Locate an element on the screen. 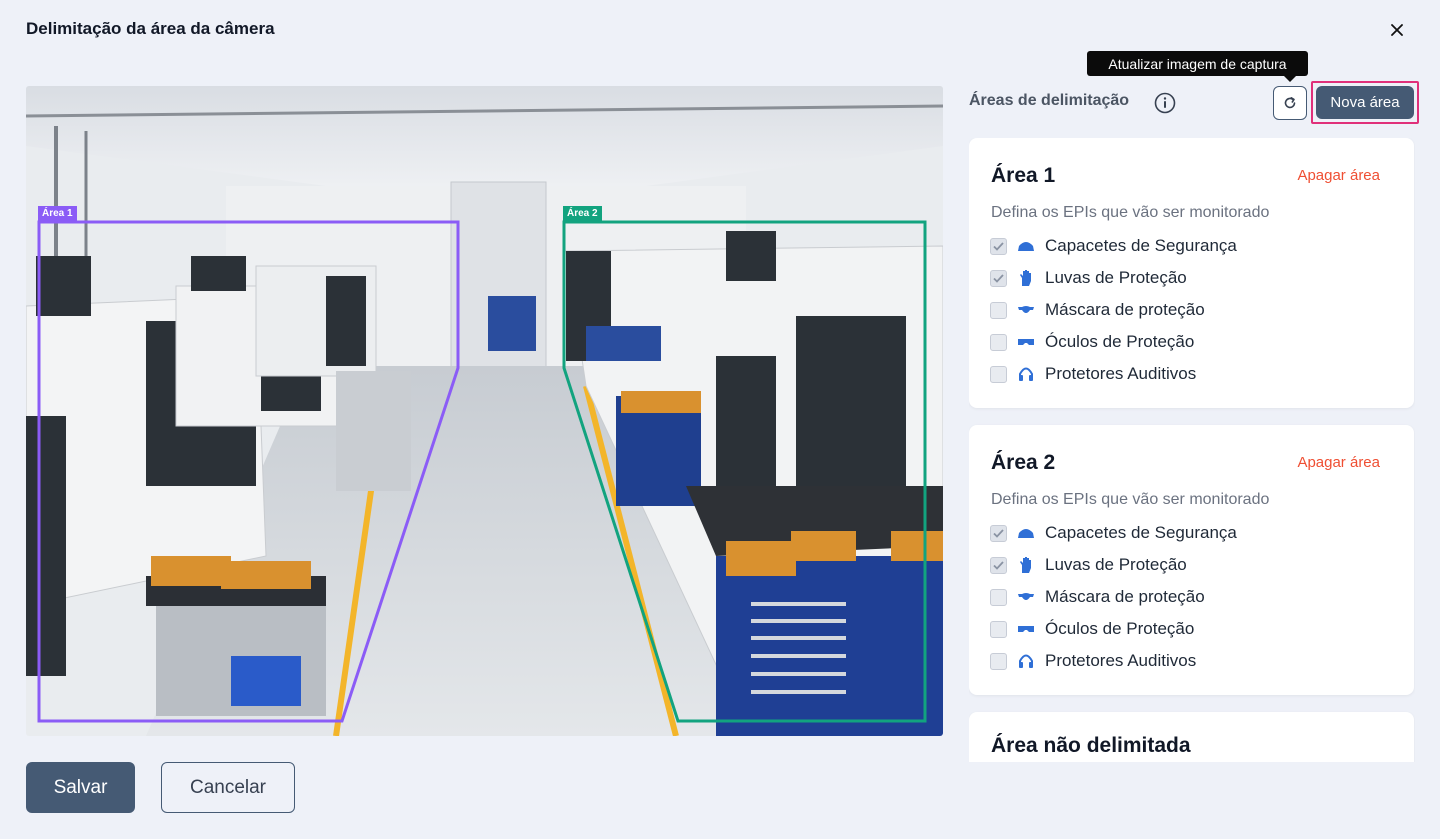  zone-1-label: Área 1 is located at coordinates (57, 213).